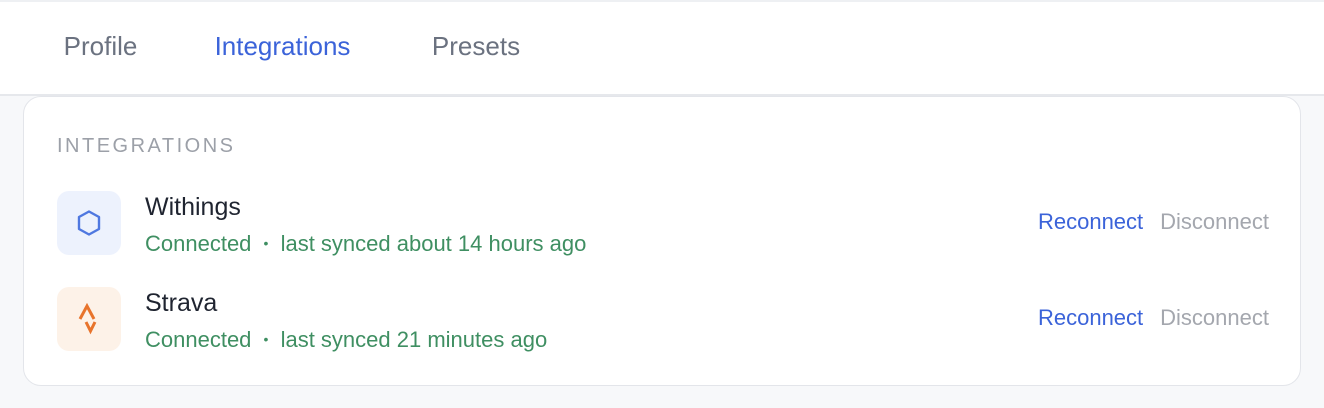  I want to click on sync-text: last synced 21 minutes ago, so click(414, 339).